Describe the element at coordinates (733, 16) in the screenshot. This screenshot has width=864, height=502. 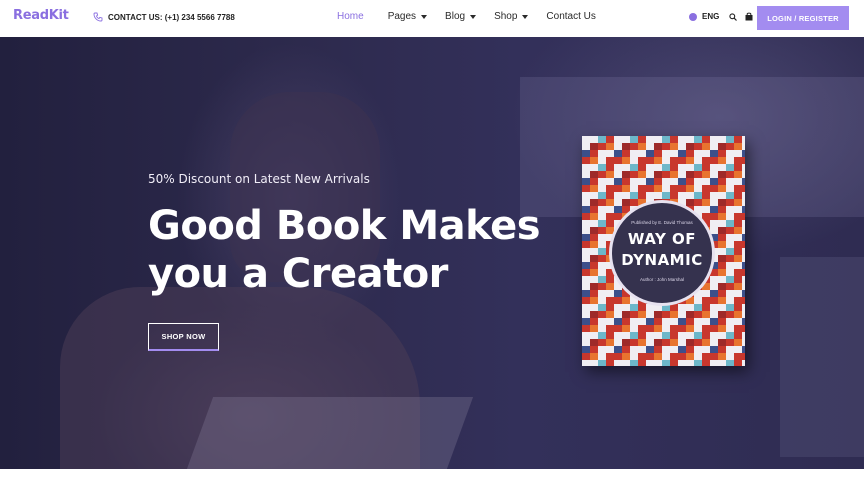
I see `search-icon` at that location.